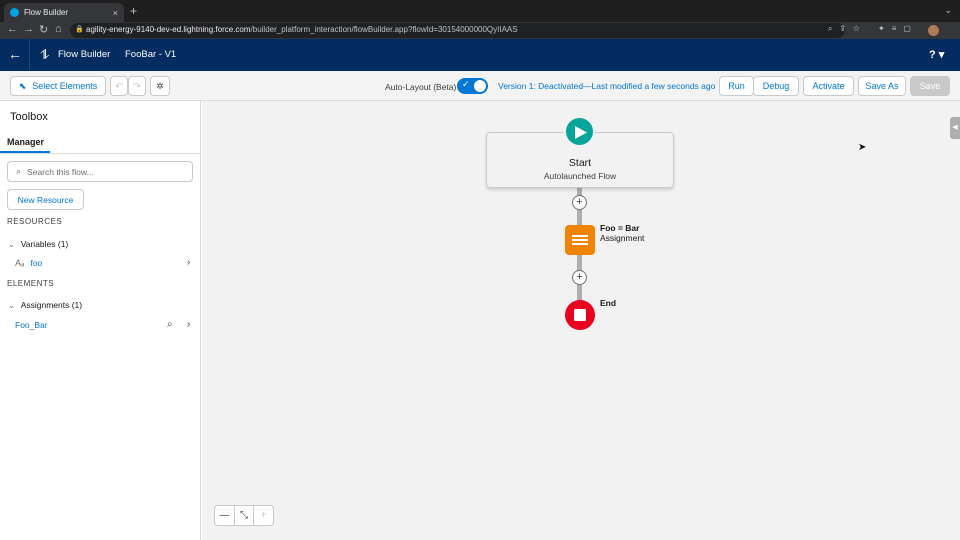 Image resolution: width=960 pixels, height=540 pixels. I want to click on select-elements-button: ⬉ Select Elements, so click(58, 86).